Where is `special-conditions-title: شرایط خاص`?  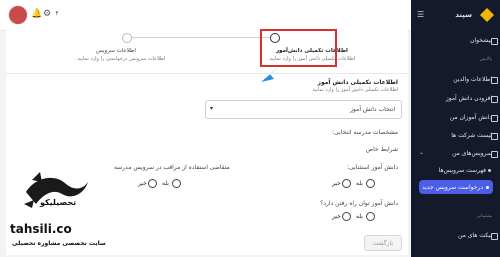 special-conditions-title: شرایط خاص is located at coordinates (381, 149).